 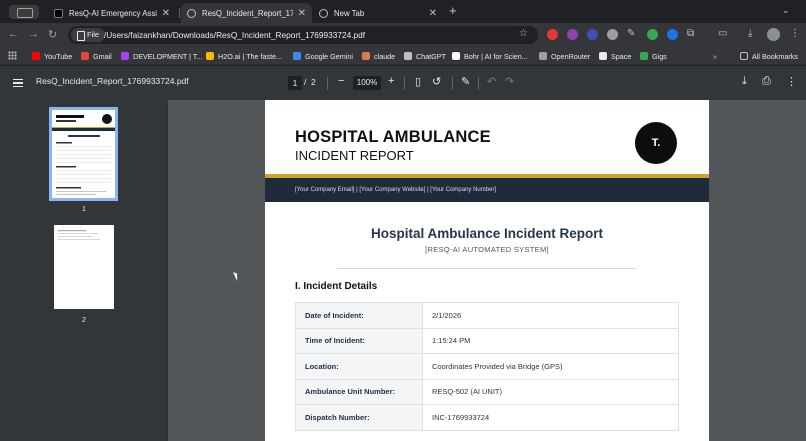 What do you see at coordinates (323, 13) in the screenshot?
I see `chrome-icon` at bounding box center [323, 13].